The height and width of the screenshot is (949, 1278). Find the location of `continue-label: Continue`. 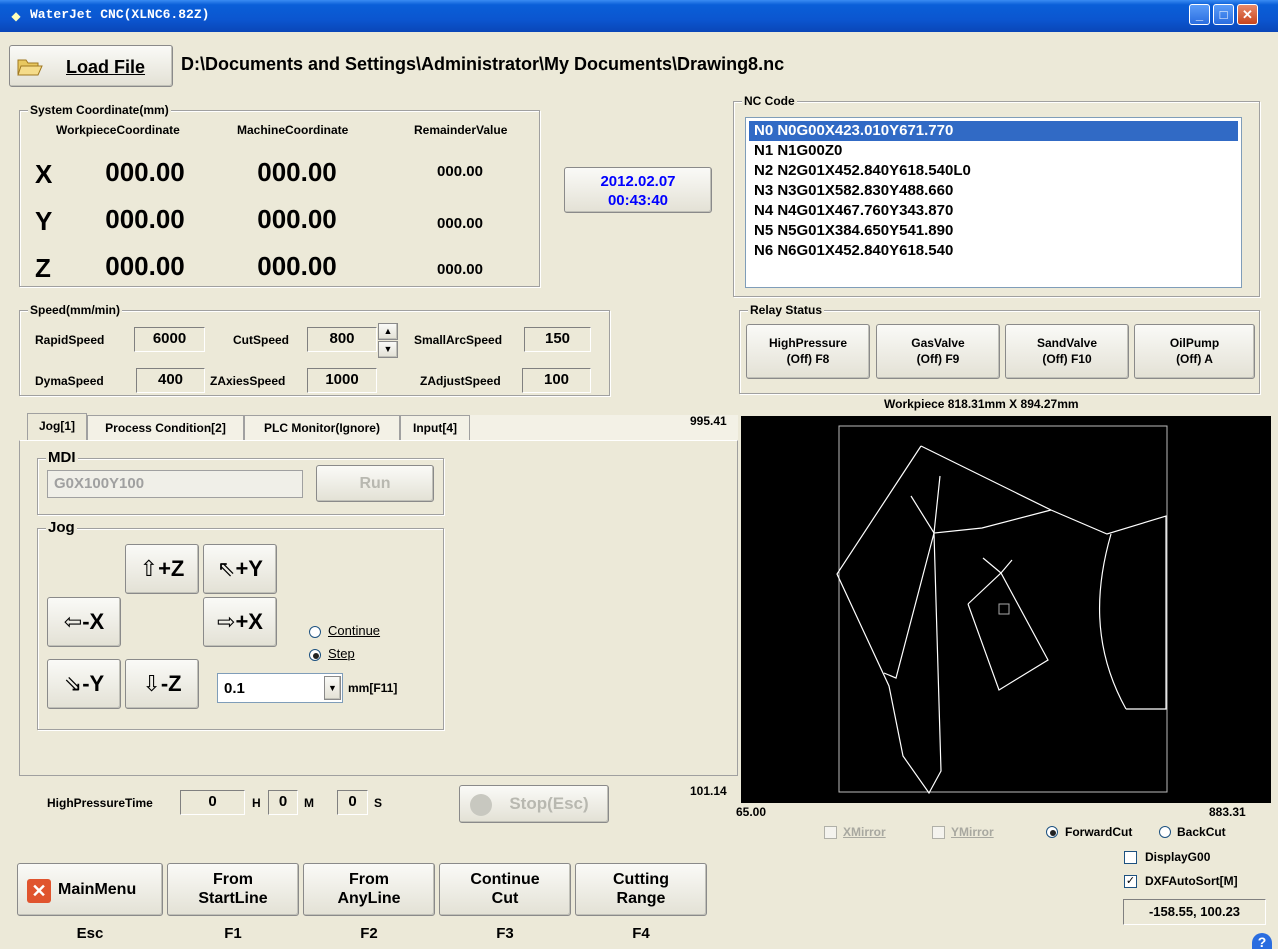

continue-label: Continue is located at coordinates (354, 630).